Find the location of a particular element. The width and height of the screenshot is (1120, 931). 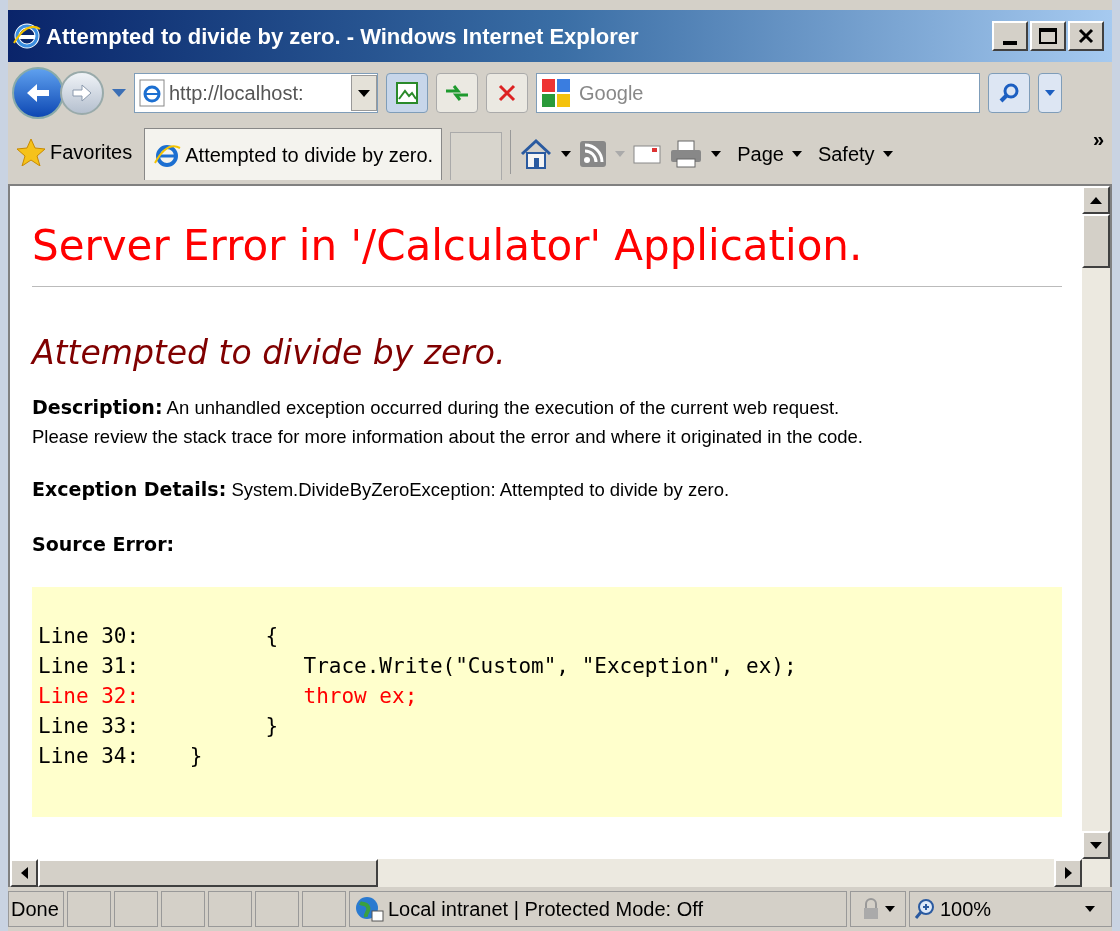

search-provider-logo-icon is located at coordinates (556, 93).